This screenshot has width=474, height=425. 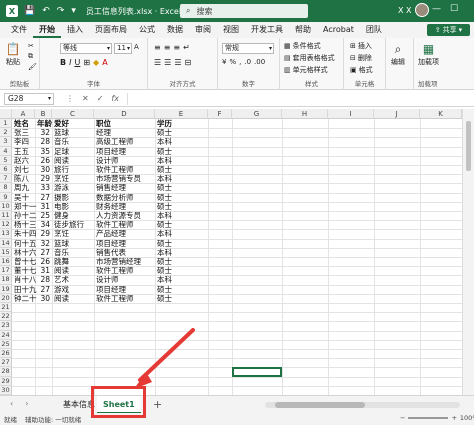 I want to click on bold-icon: B, so click(x=63, y=62).